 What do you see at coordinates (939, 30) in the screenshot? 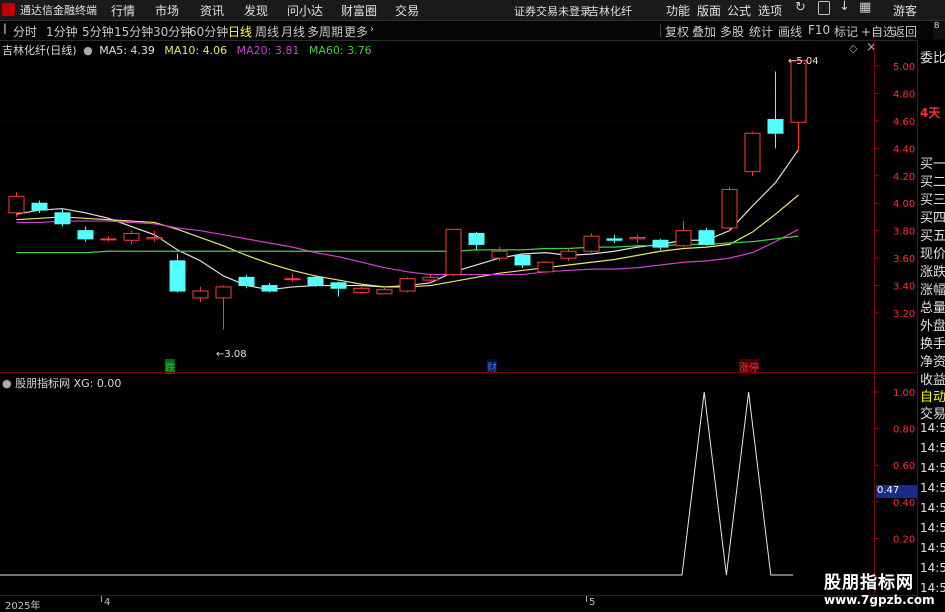
I see `panel-toggle: B` at bounding box center [939, 30].